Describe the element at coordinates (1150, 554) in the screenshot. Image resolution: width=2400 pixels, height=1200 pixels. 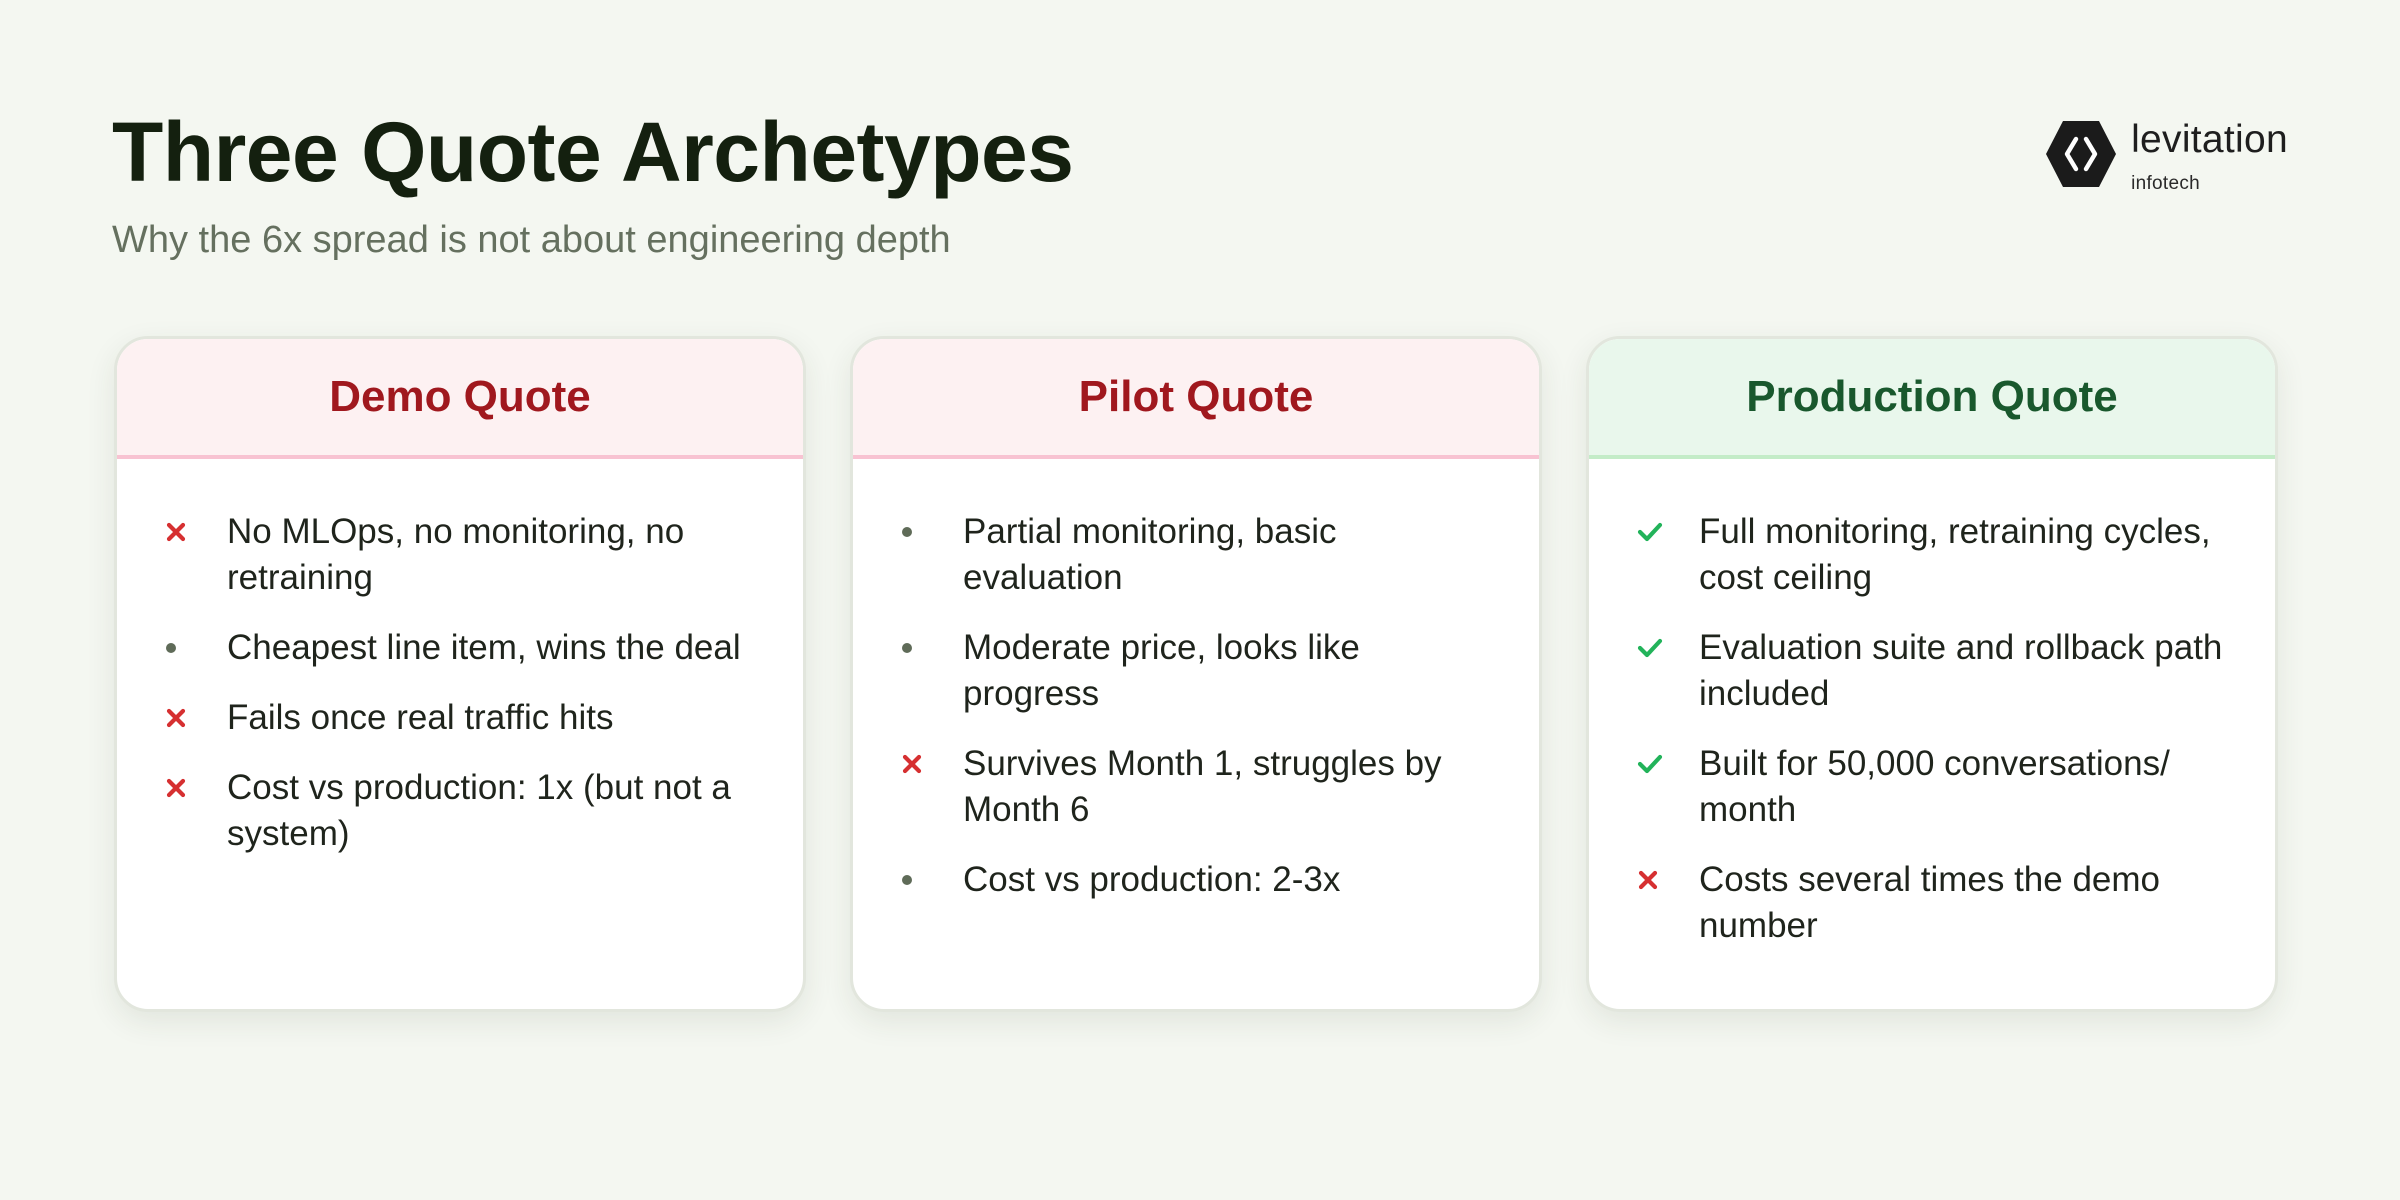
I see `list-item-text: Partial monitoring, basic evaluation` at that location.